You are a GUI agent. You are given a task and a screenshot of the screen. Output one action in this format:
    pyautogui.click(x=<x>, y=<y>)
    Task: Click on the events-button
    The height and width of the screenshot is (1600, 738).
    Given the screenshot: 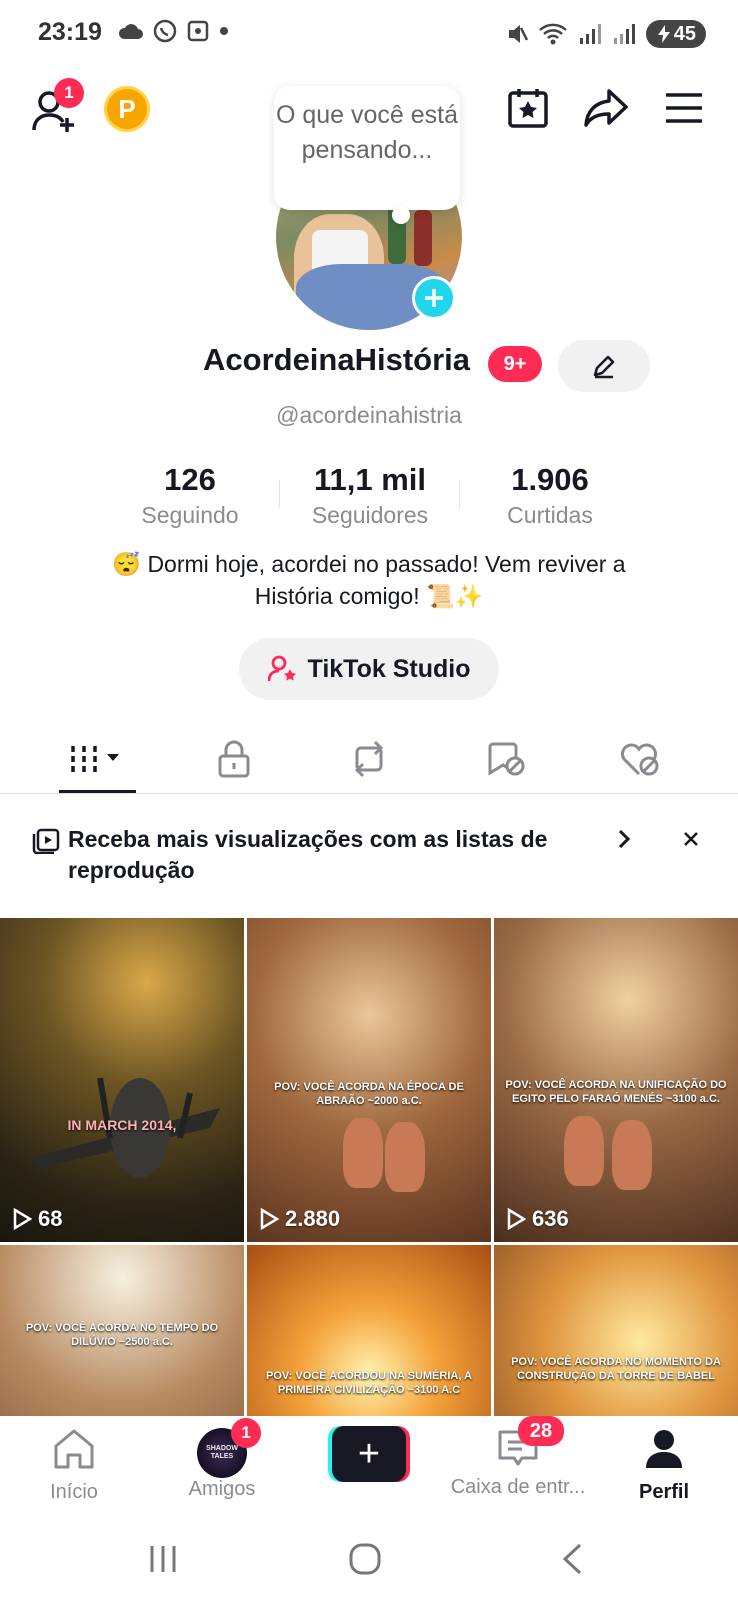 What is the action you would take?
    pyautogui.click(x=528, y=108)
    